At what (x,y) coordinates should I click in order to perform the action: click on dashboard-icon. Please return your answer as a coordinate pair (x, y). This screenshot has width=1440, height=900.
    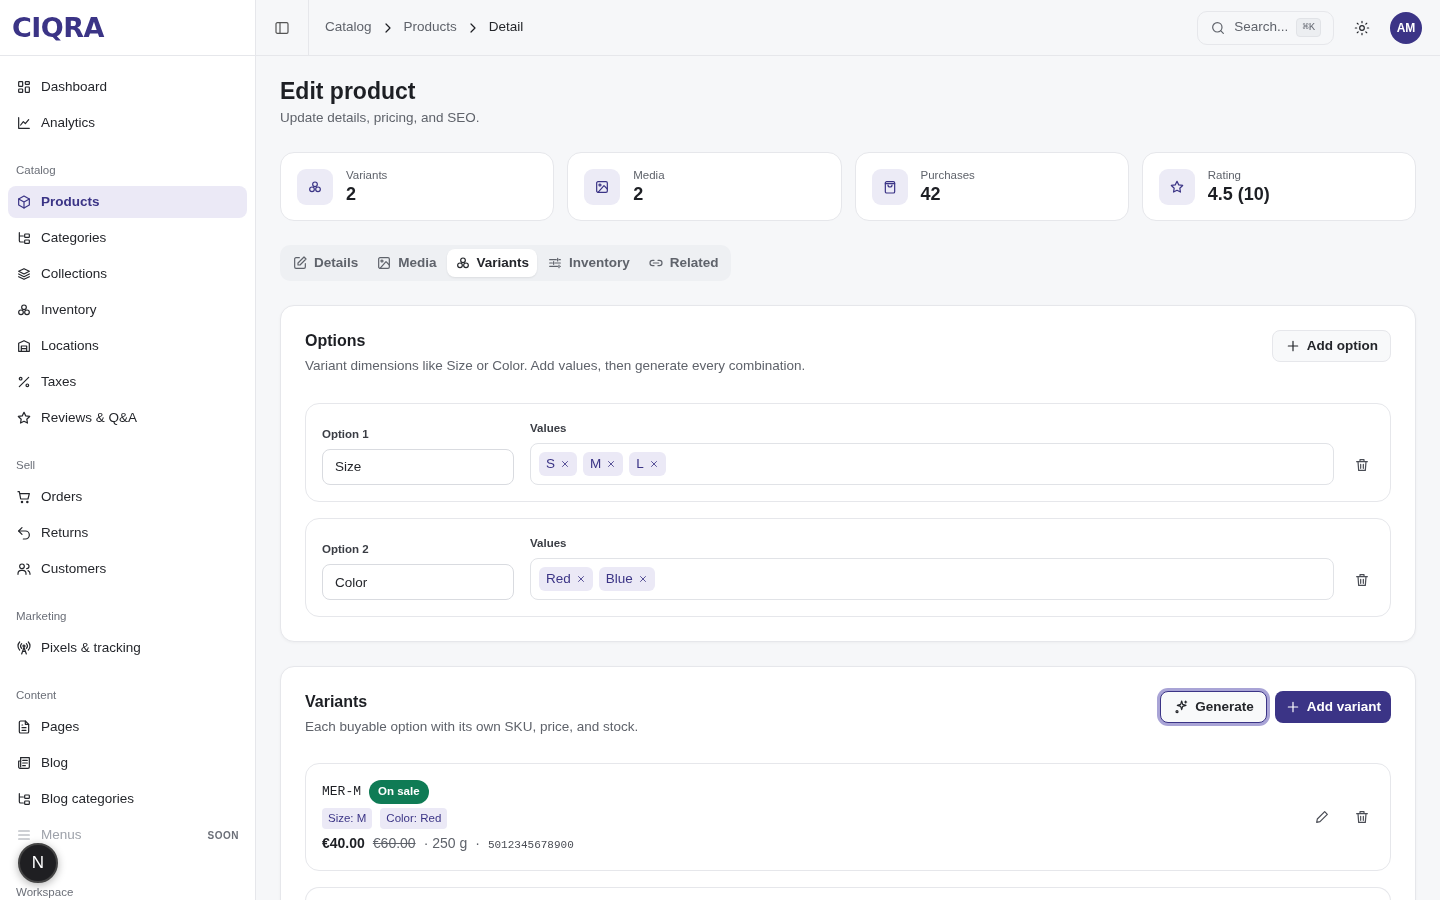
    Looking at the image, I should click on (24, 87).